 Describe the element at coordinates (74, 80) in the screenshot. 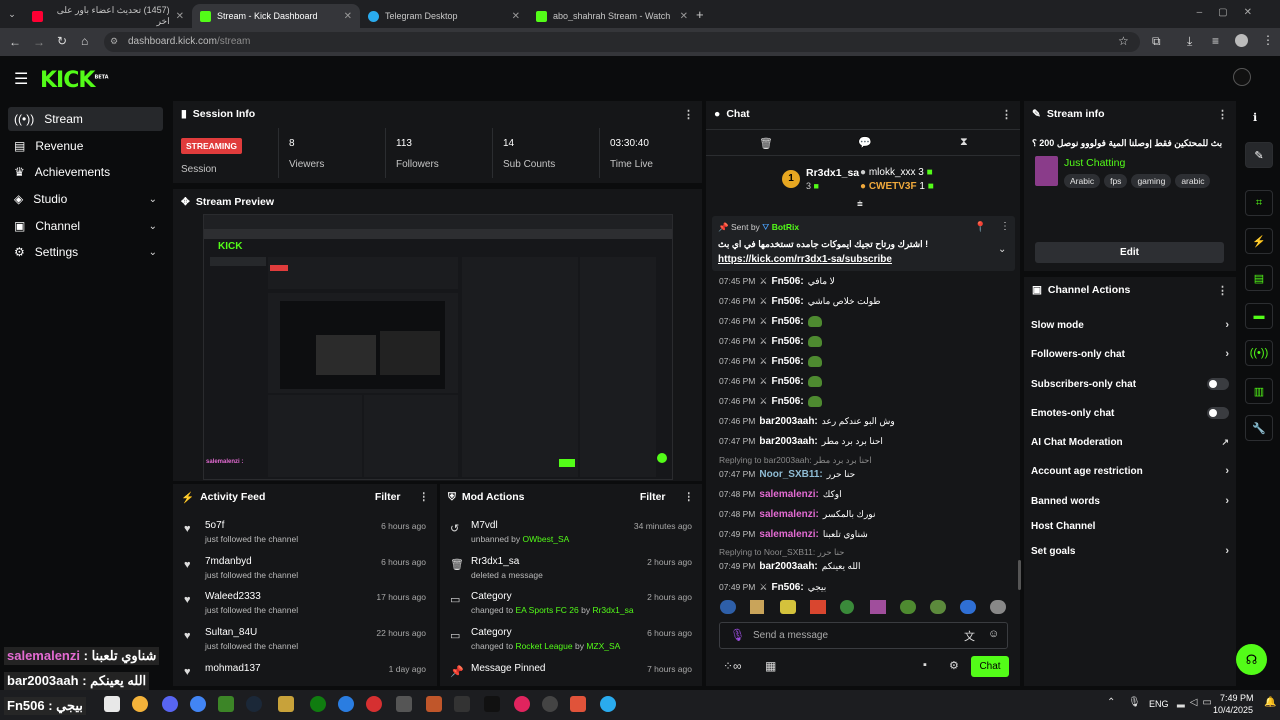

I see `kick-logo: KICKBETA` at that location.